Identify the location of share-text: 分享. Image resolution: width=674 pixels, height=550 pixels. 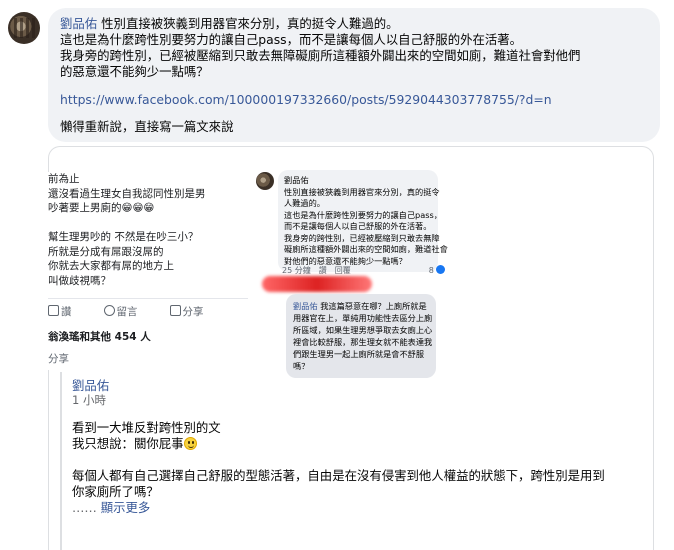
(58, 359).